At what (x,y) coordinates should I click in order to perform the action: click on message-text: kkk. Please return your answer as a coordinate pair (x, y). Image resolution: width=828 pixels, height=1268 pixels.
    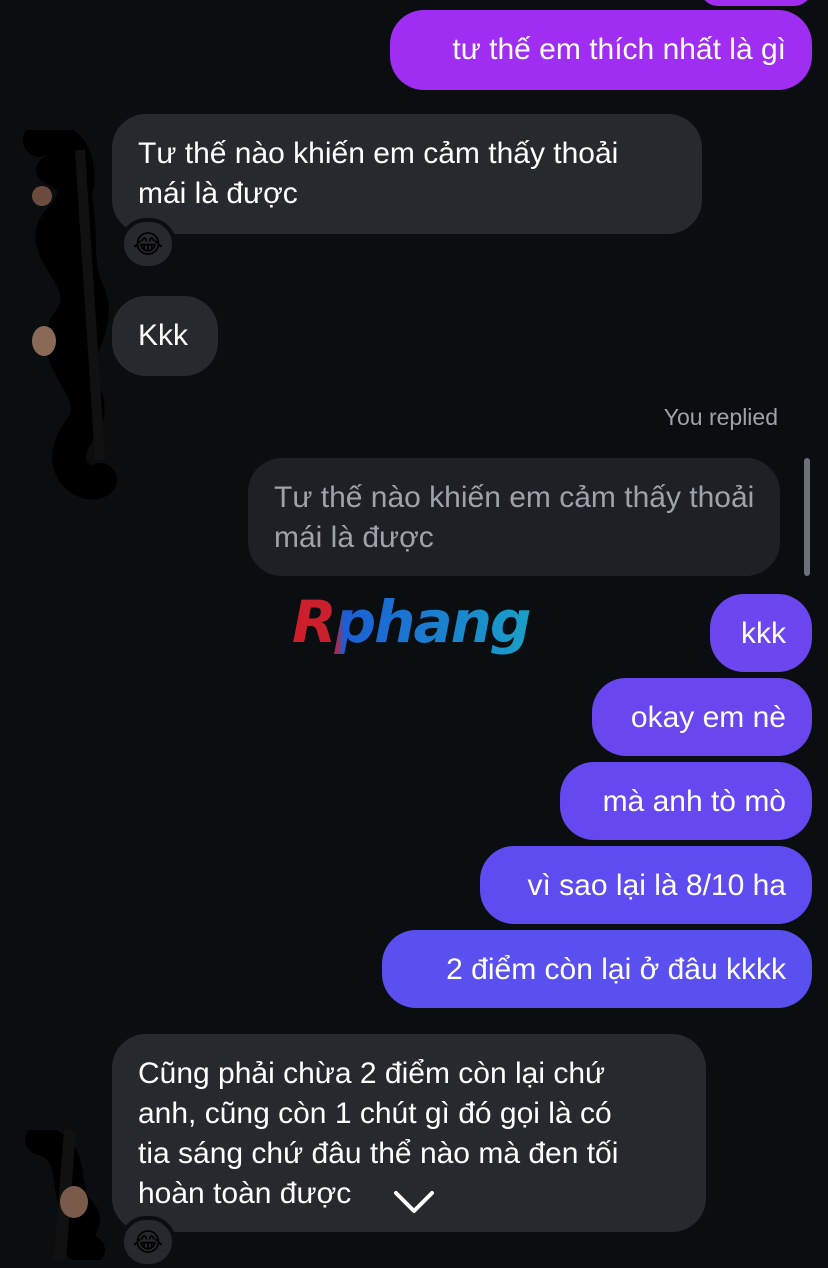
    Looking at the image, I should click on (763, 633).